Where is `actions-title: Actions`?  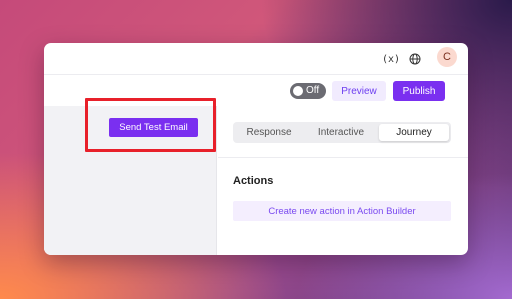 actions-title: Actions is located at coordinates (253, 181).